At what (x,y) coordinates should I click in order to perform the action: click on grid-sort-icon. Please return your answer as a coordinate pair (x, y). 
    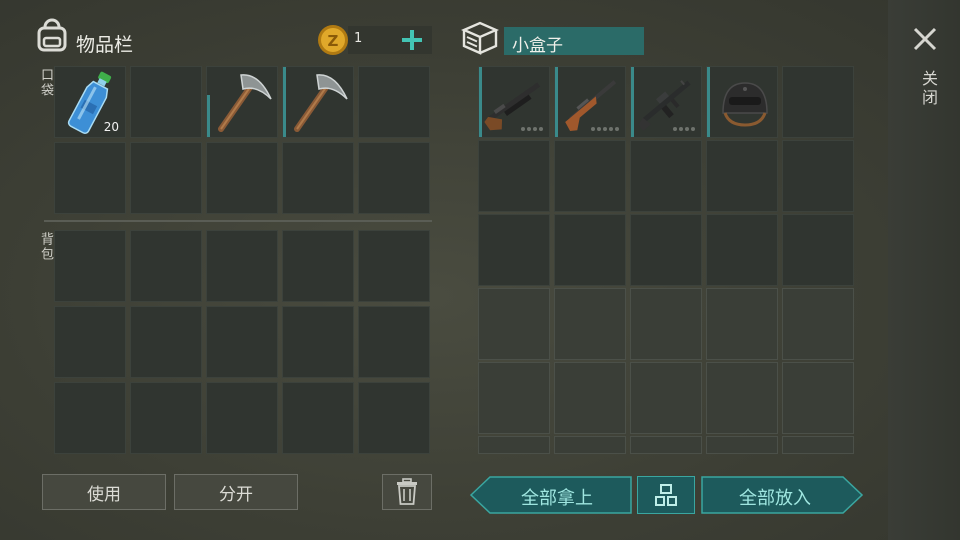
    Looking at the image, I should click on (666, 495).